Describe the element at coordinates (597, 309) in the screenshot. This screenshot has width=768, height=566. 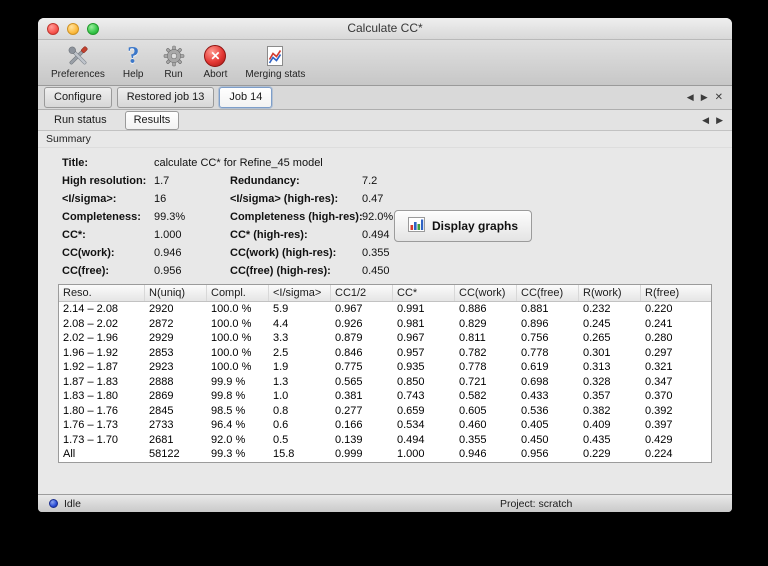
I see `table-cell: 0.232` at that location.